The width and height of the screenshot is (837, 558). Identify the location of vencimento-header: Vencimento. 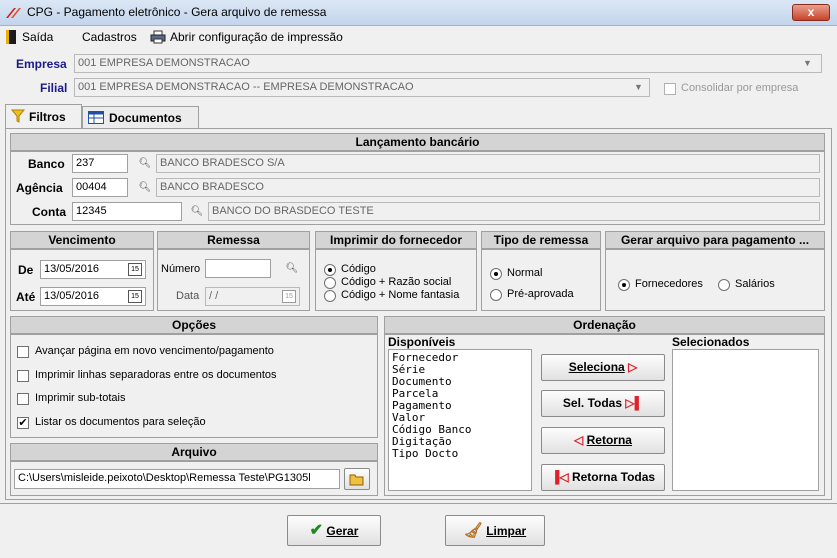
(82, 240).